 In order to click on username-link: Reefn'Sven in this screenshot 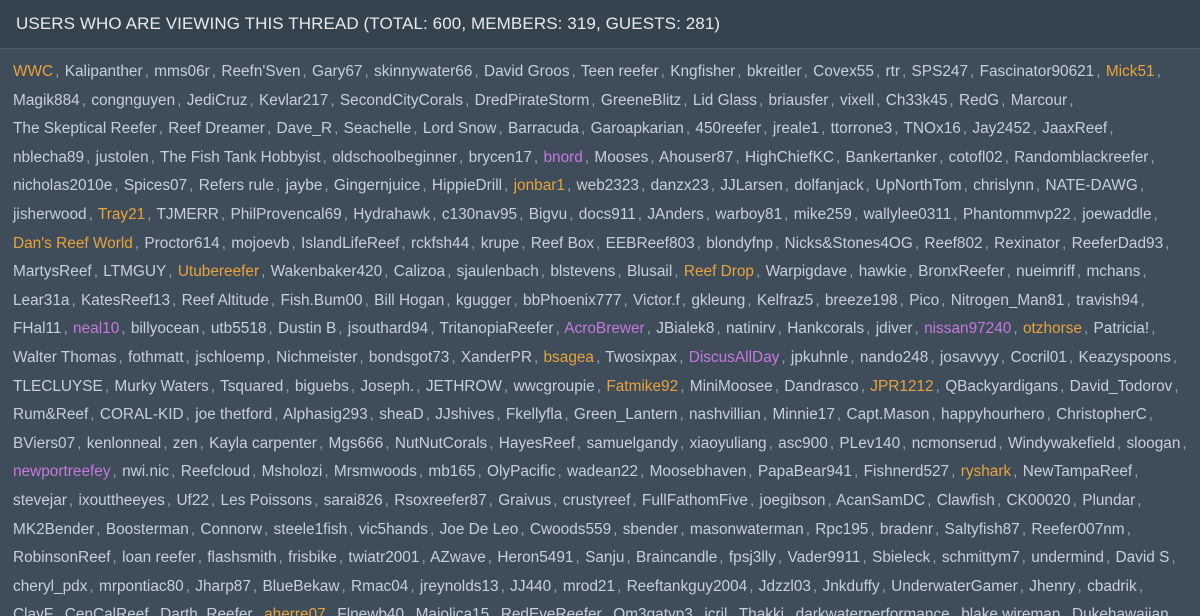, I will do `click(260, 71)`.